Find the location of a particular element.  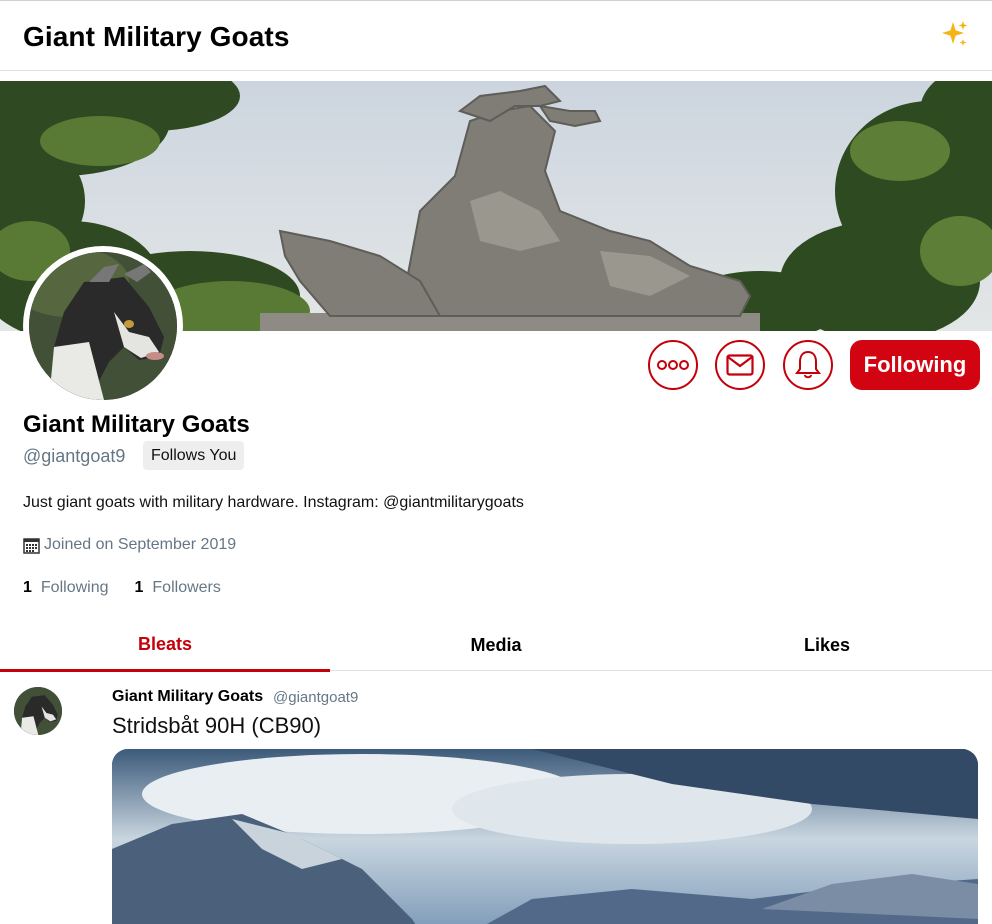

top-bar: Giant Military Goats is located at coordinates (496, 35).